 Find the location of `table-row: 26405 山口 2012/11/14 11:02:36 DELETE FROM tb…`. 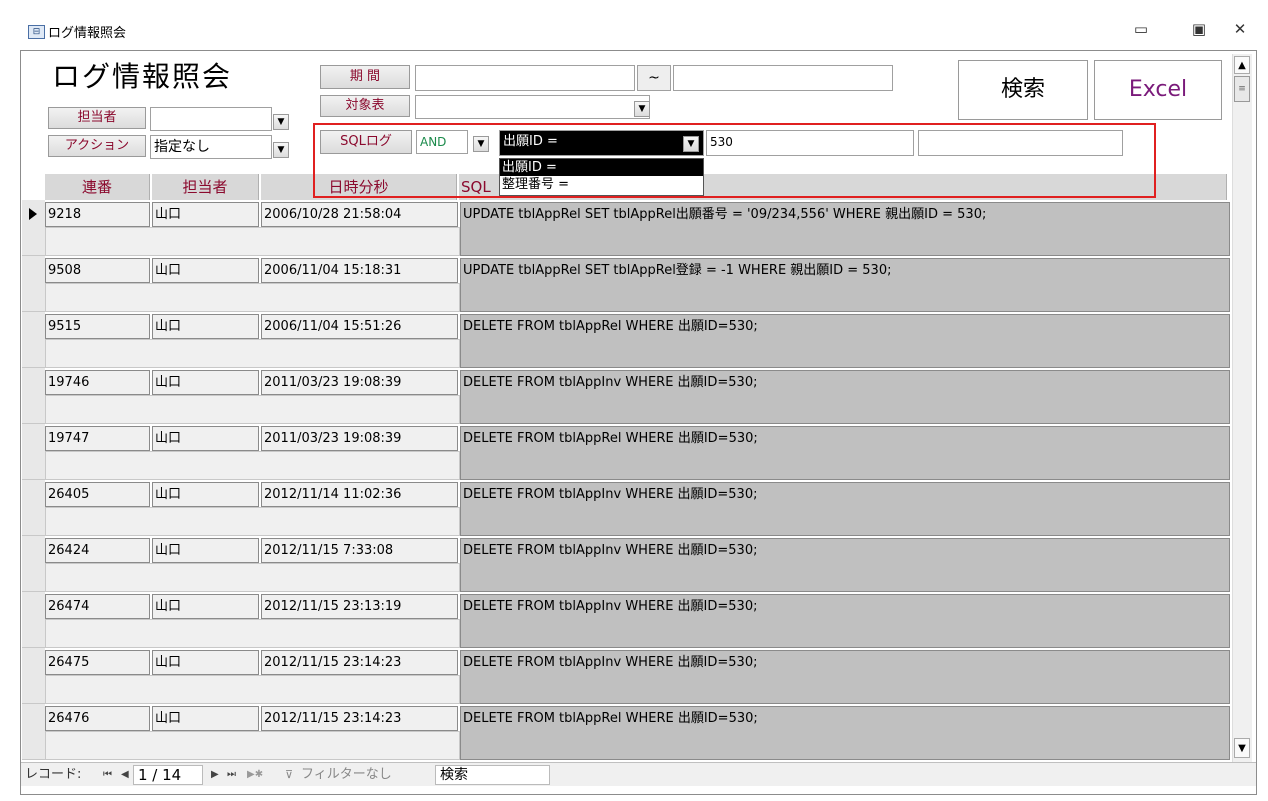

table-row: 26405 山口 2012/11/14 11:02:36 DELETE FROM tb… is located at coordinates (627, 508).